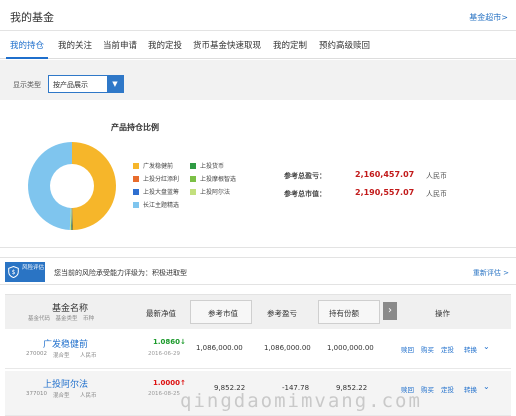  Describe the element at coordinates (65, 383) in the screenshot. I see `fund-name-link: 上投阿尔法` at that location.